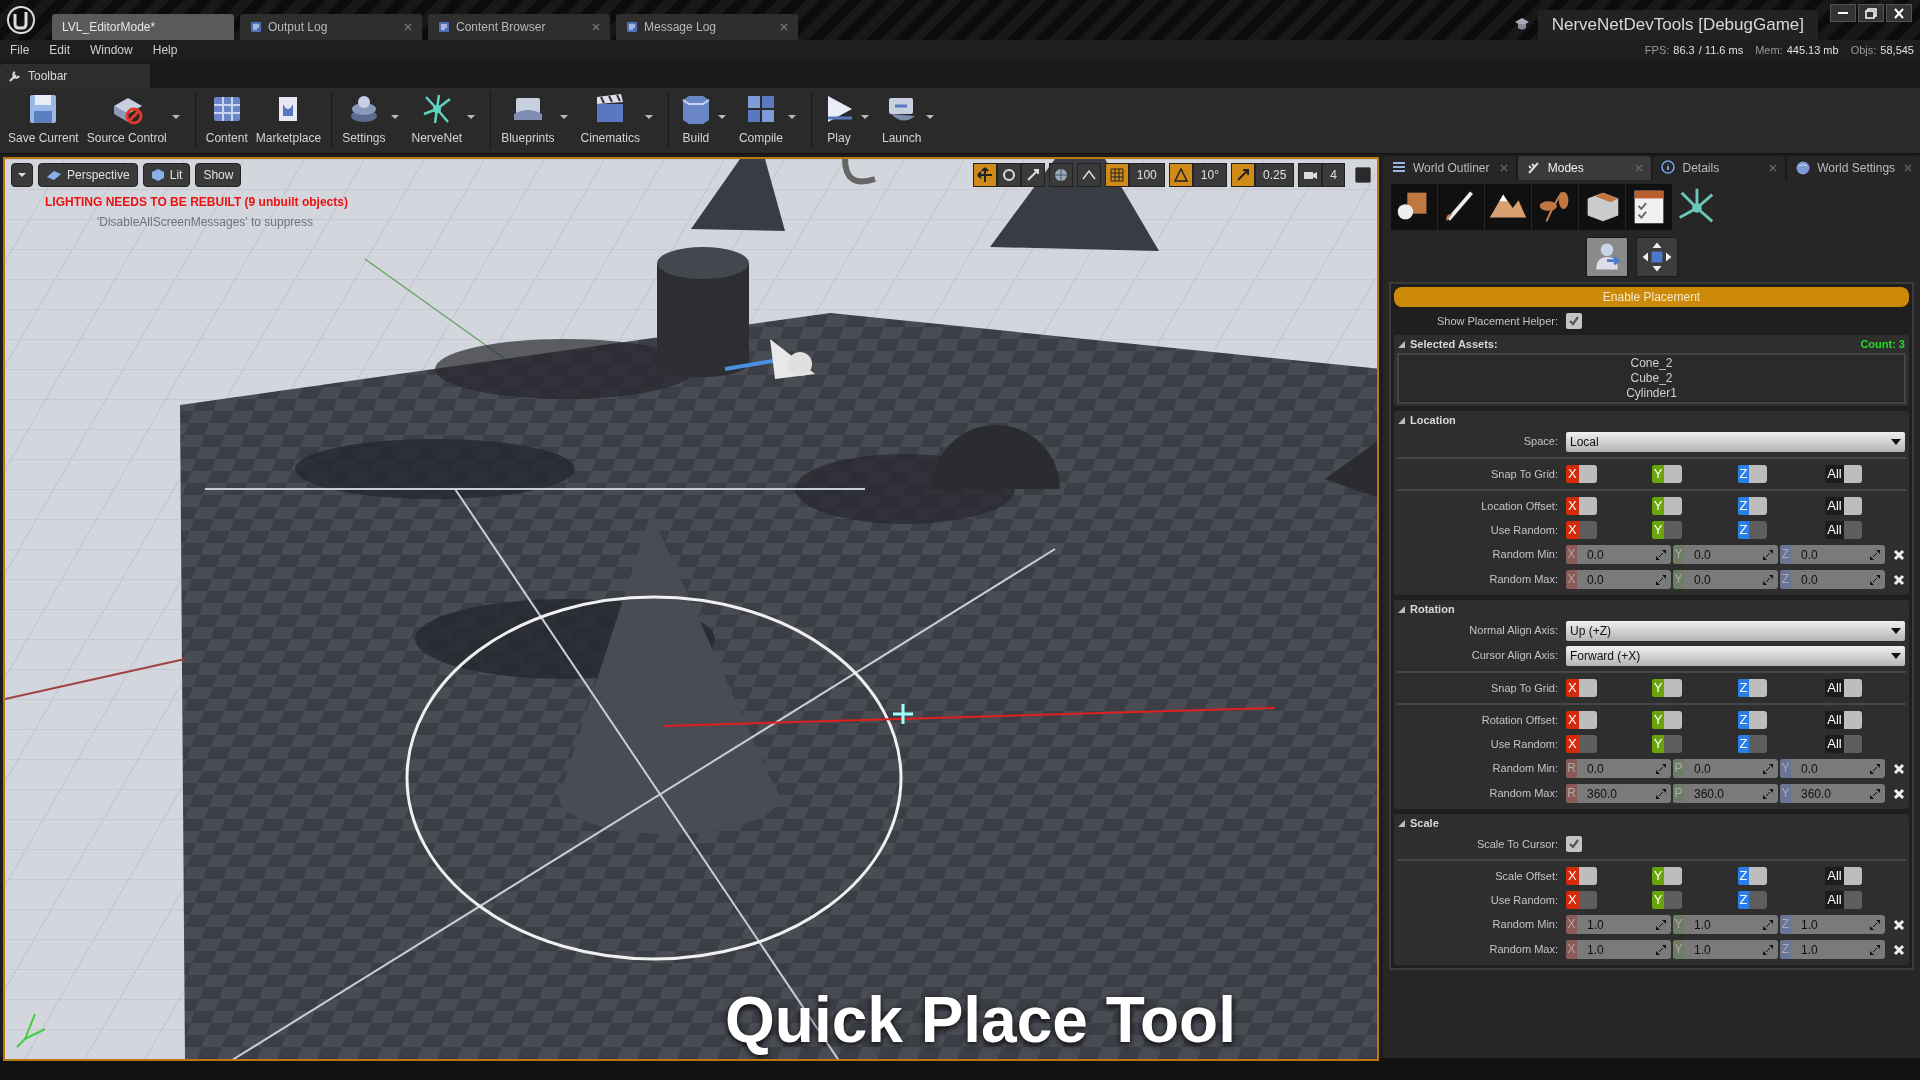  I want to click on viewport-button: Show, so click(218, 175).